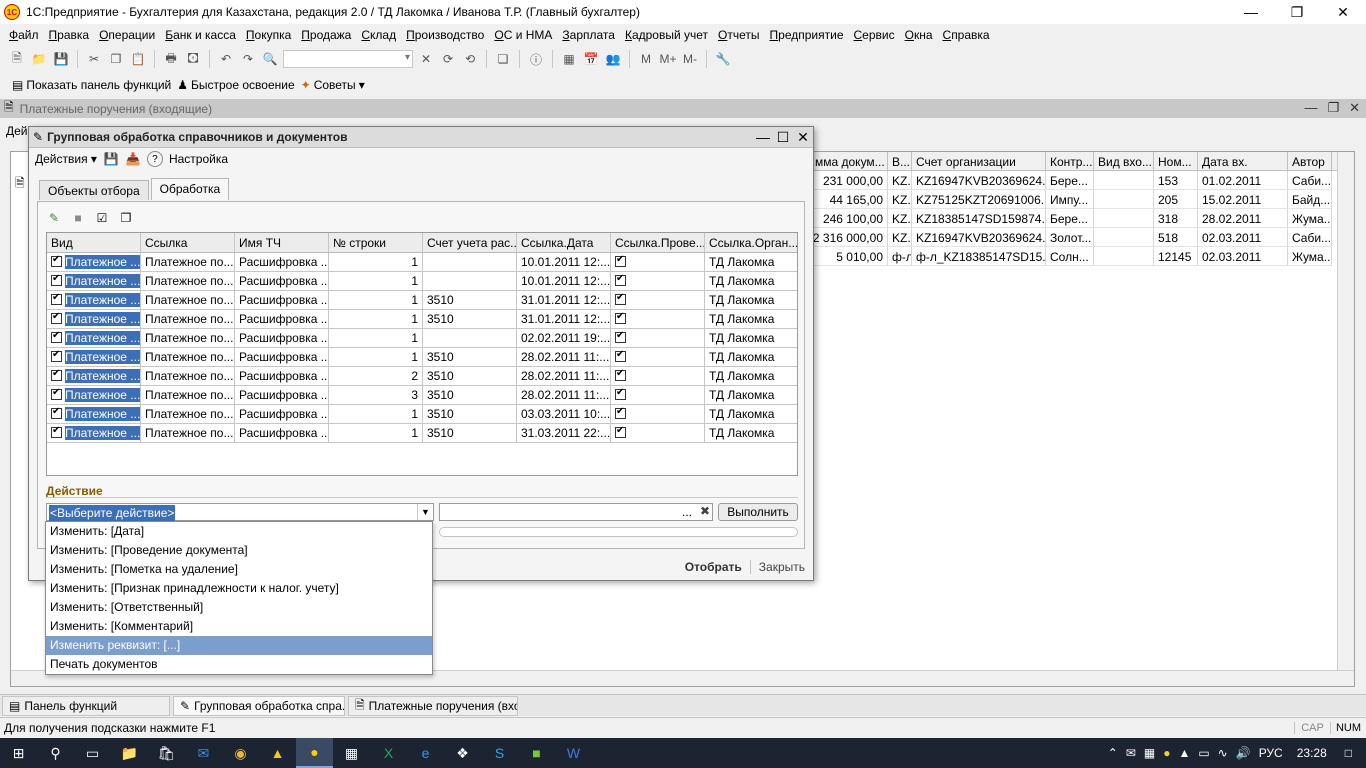 The height and width of the screenshot is (768, 1366). I want to click on windows-start-icon: ⊞, so click(18, 753).